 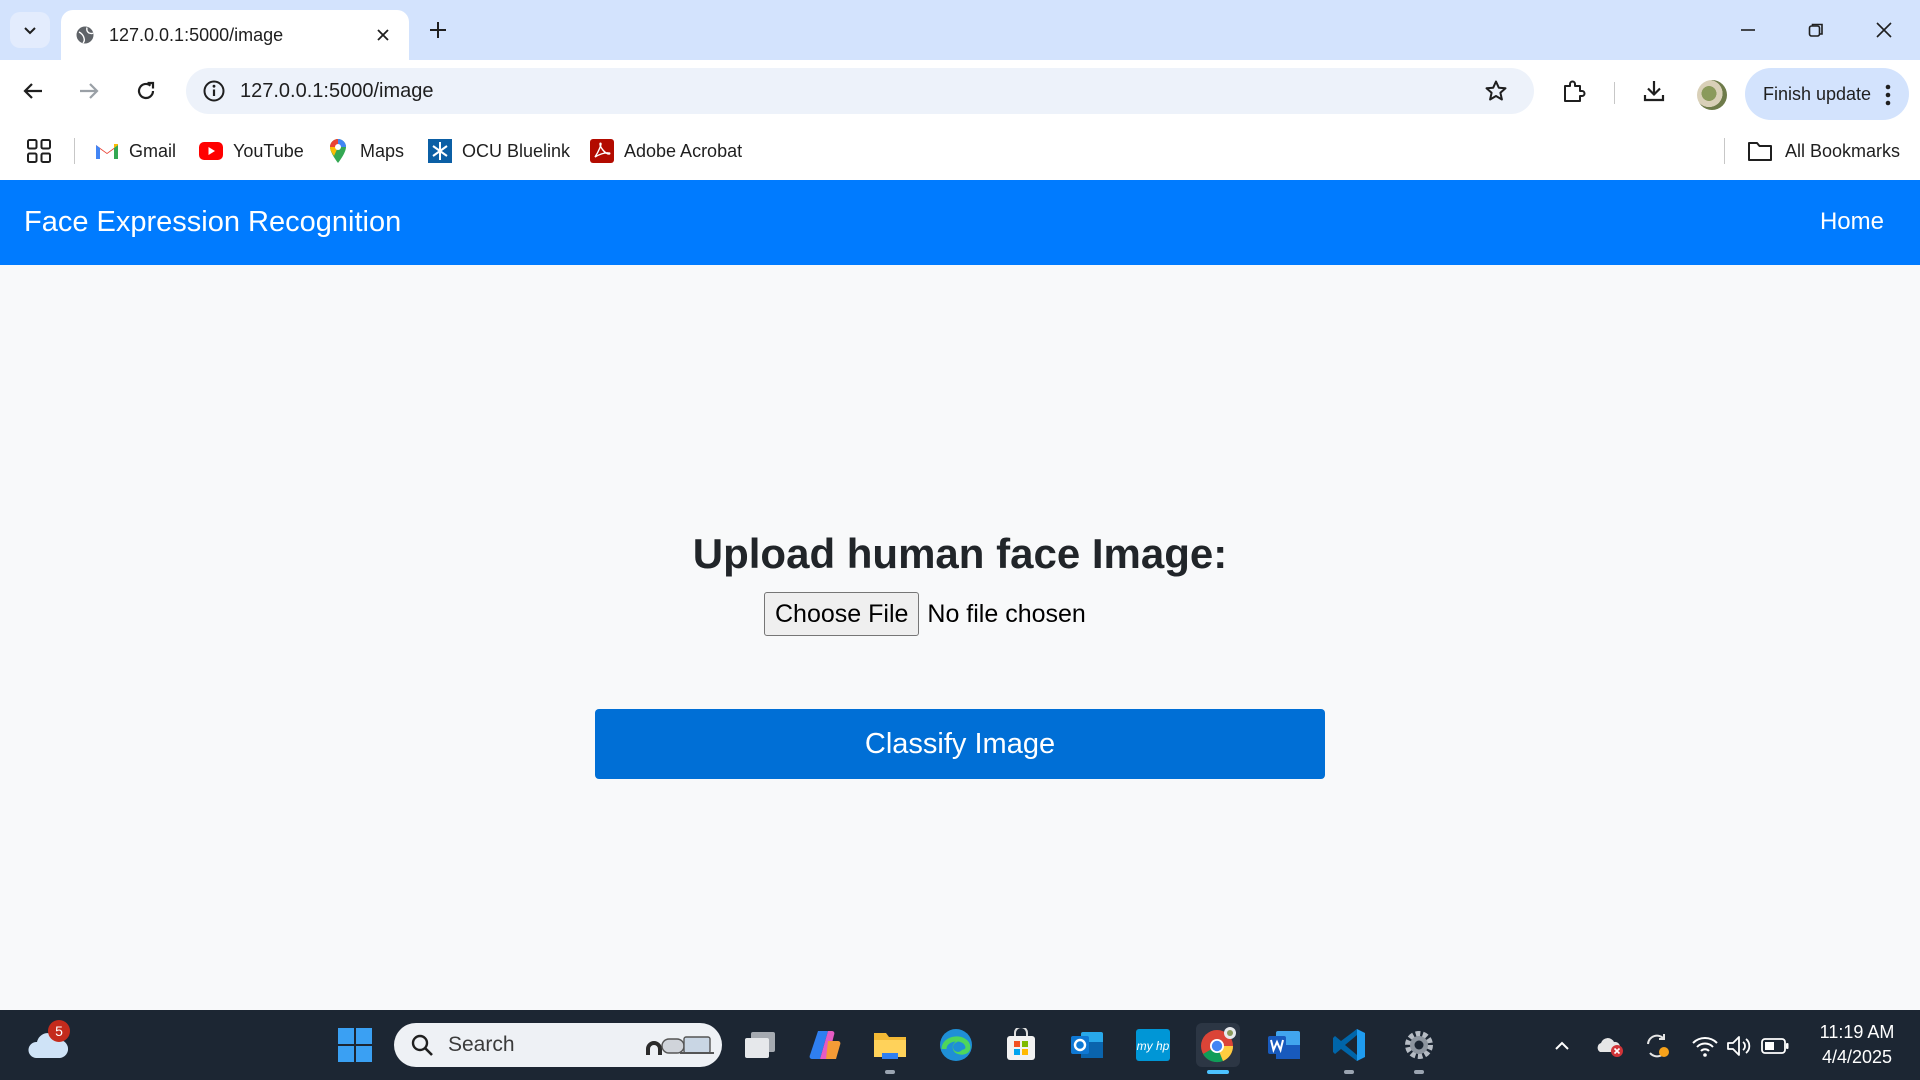 I want to click on minimize-button, so click(x=1748, y=30).